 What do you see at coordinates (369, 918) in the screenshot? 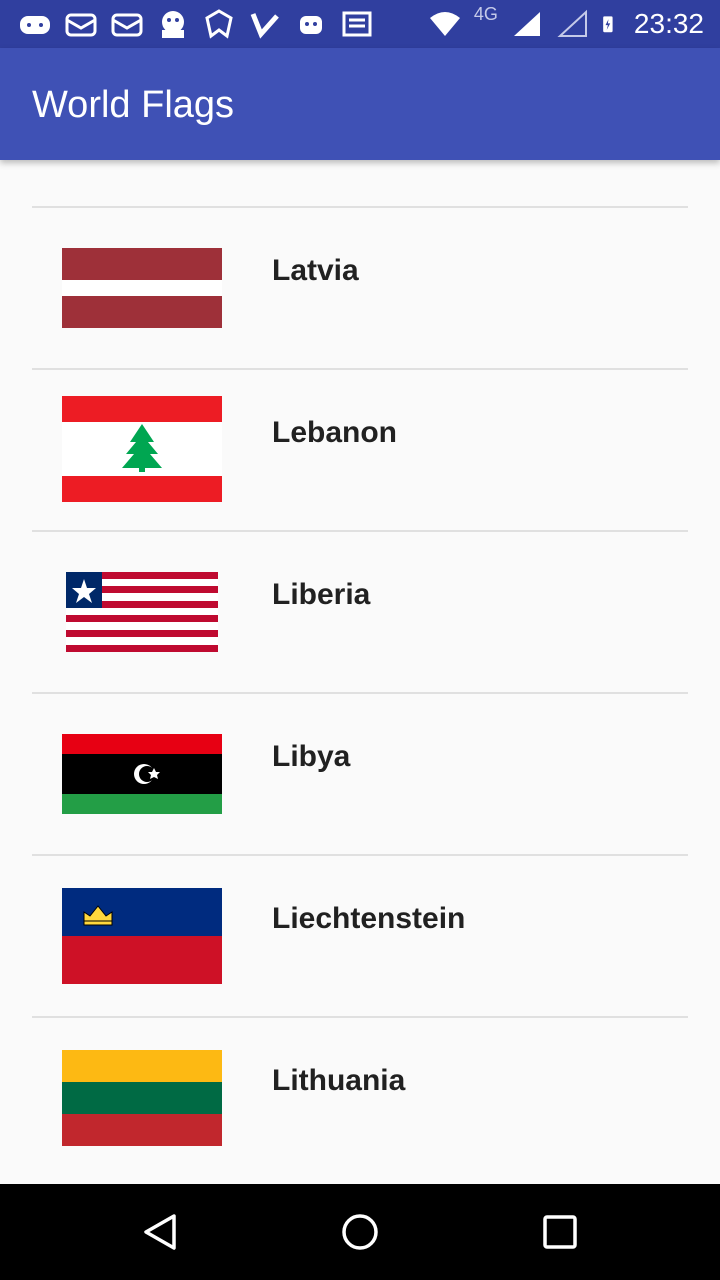
I see `country-name: Liechtenstein` at bounding box center [369, 918].